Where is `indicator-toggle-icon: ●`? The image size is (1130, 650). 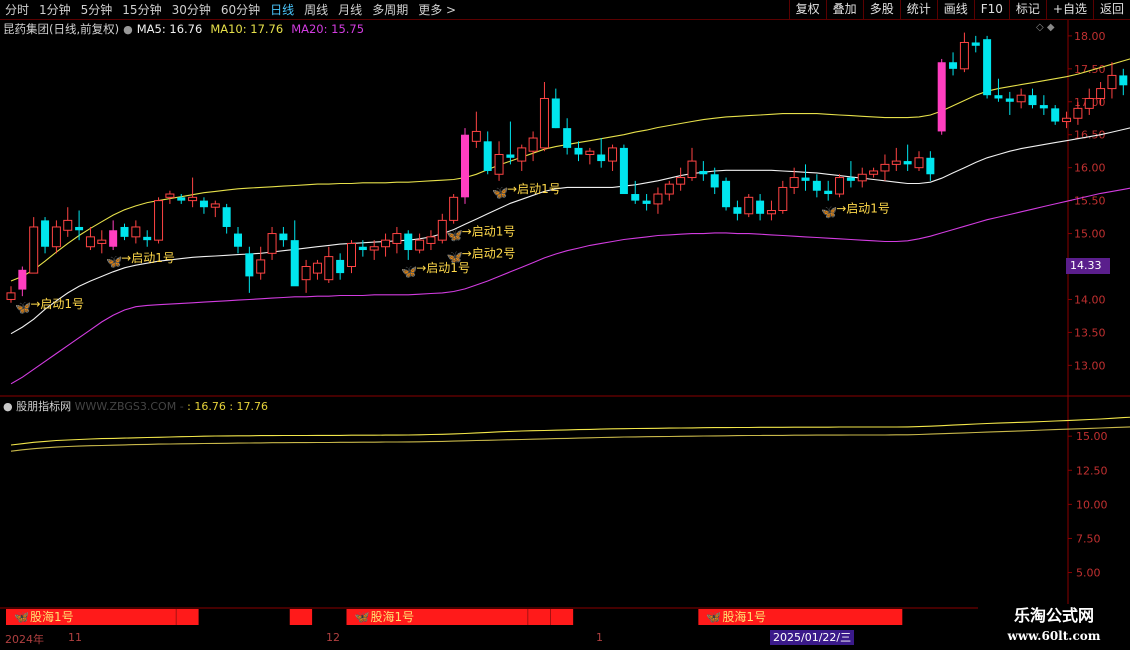 indicator-toggle-icon: ● is located at coordinates (8, 406).